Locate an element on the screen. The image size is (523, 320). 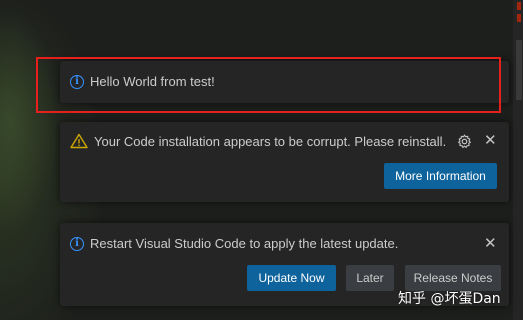
scrollbar is located at coordinates (519, 70).